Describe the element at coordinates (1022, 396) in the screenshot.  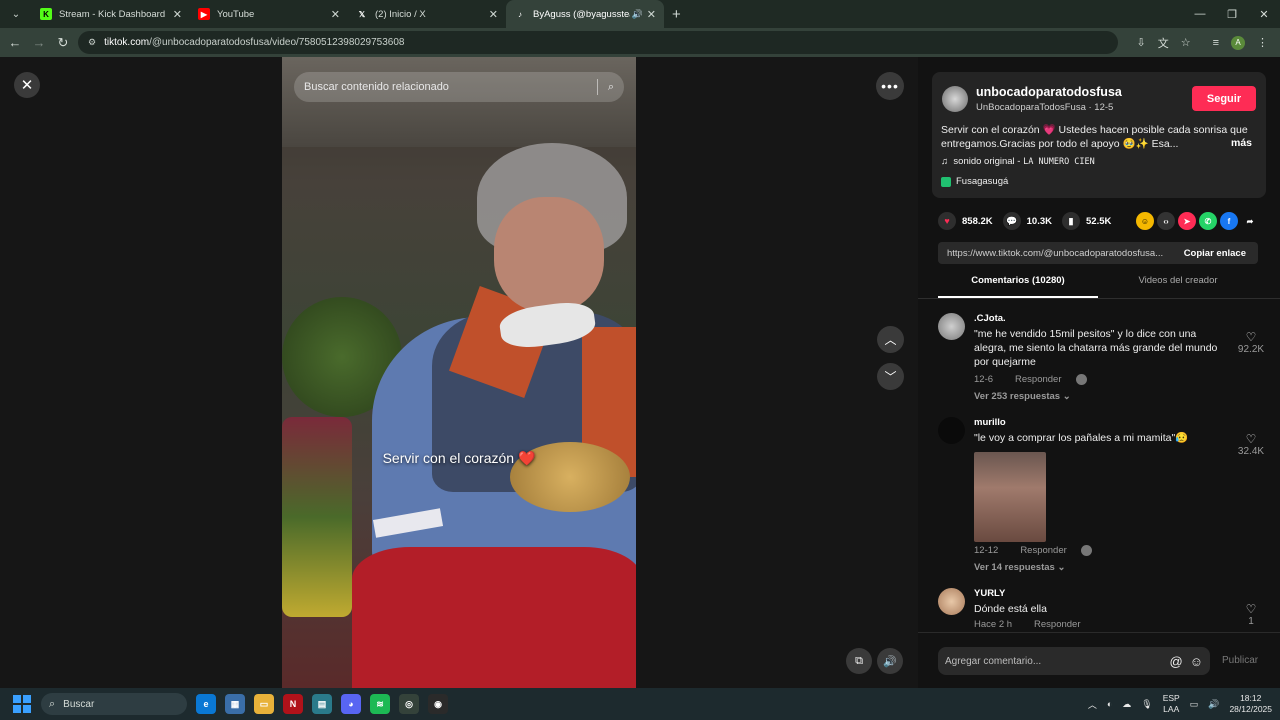
I see `view-replies-button: Ver 253 respuestas ⌄` at that location.